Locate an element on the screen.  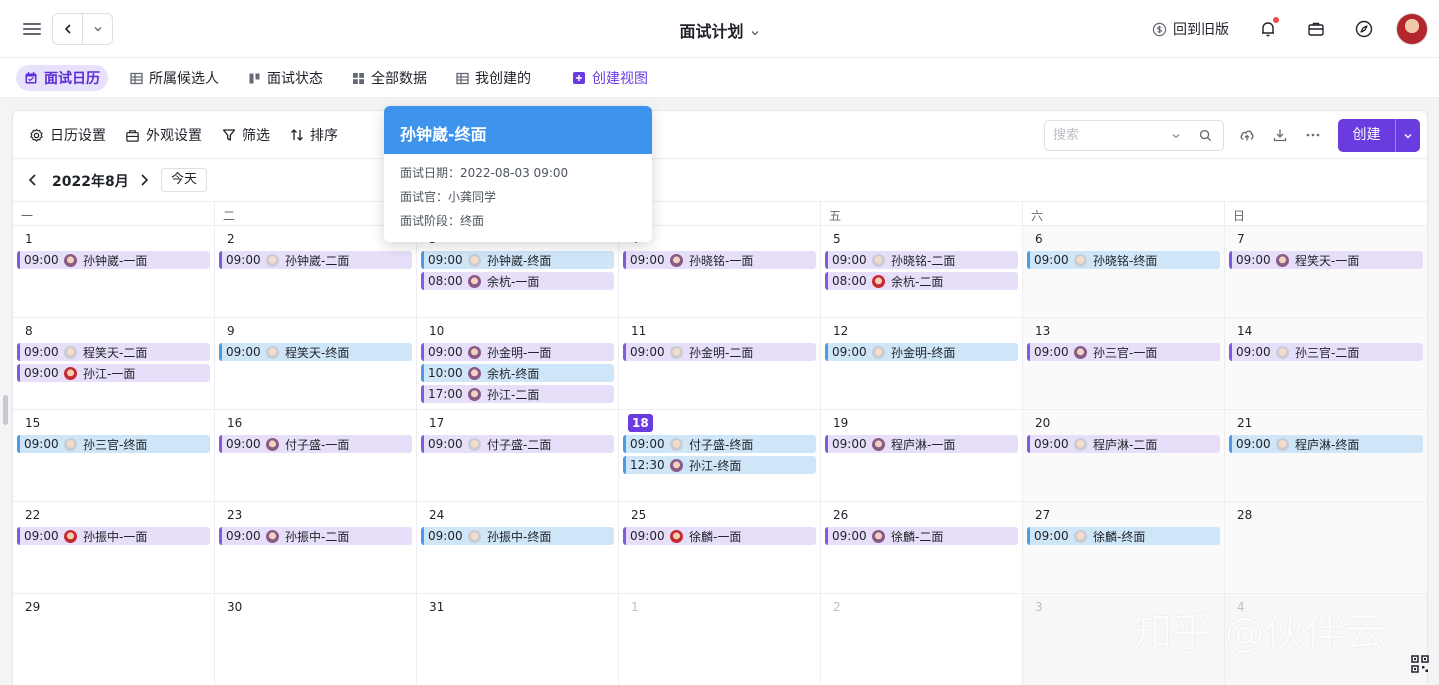
day-cell: 1809:00付子盛-终面12:30孙江-终面 is located at coordinates (720, 455).